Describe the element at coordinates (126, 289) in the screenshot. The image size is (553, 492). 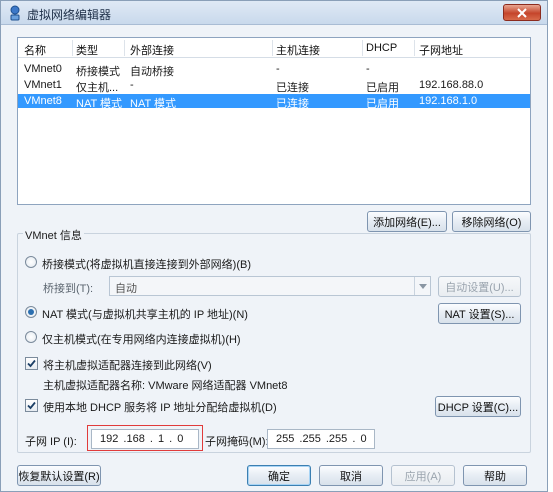
I see `bridged-to-value: 自动` at that location.